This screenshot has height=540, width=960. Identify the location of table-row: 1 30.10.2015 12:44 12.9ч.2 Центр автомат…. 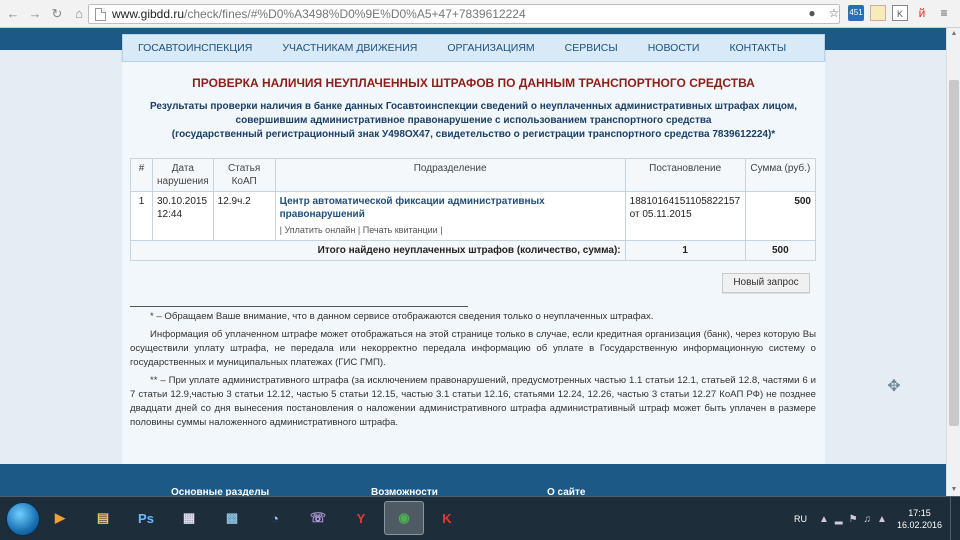
(473, 216).